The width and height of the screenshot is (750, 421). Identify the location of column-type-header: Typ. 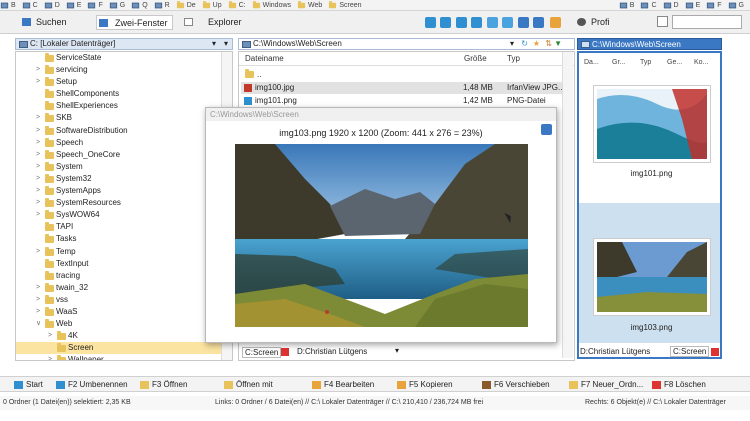
(513, 58).